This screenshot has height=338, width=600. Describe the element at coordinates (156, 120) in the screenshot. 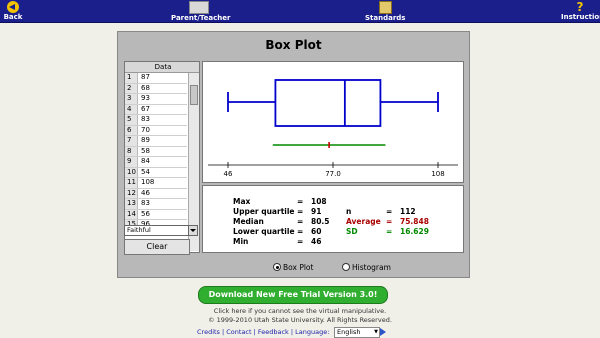

I see `table-row: 5 83` at that location.